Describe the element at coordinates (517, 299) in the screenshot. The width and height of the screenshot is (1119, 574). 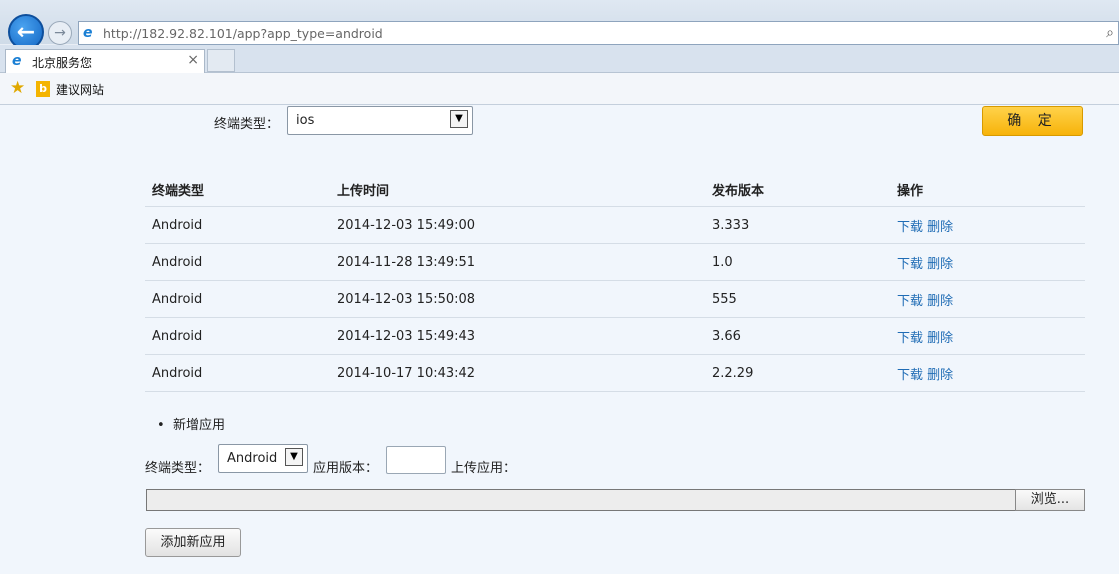
I see `cell-time: 2014-12-03 15:50:08` at that location.